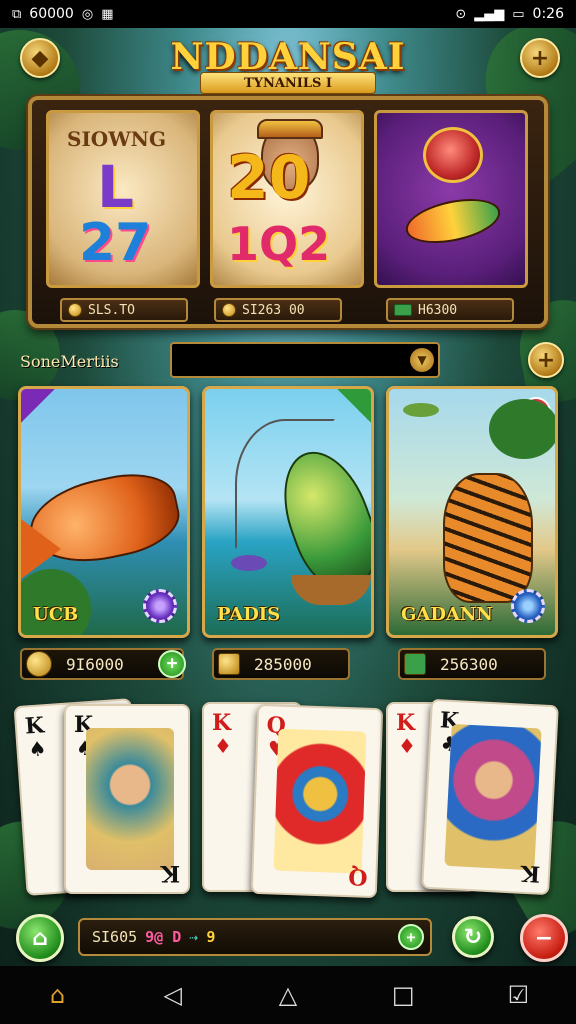 The image size is (576, 1024). Describe the element at coordinates (273, 310) in the screenshot. I see `slot-value-text: SI263 00` at that location.